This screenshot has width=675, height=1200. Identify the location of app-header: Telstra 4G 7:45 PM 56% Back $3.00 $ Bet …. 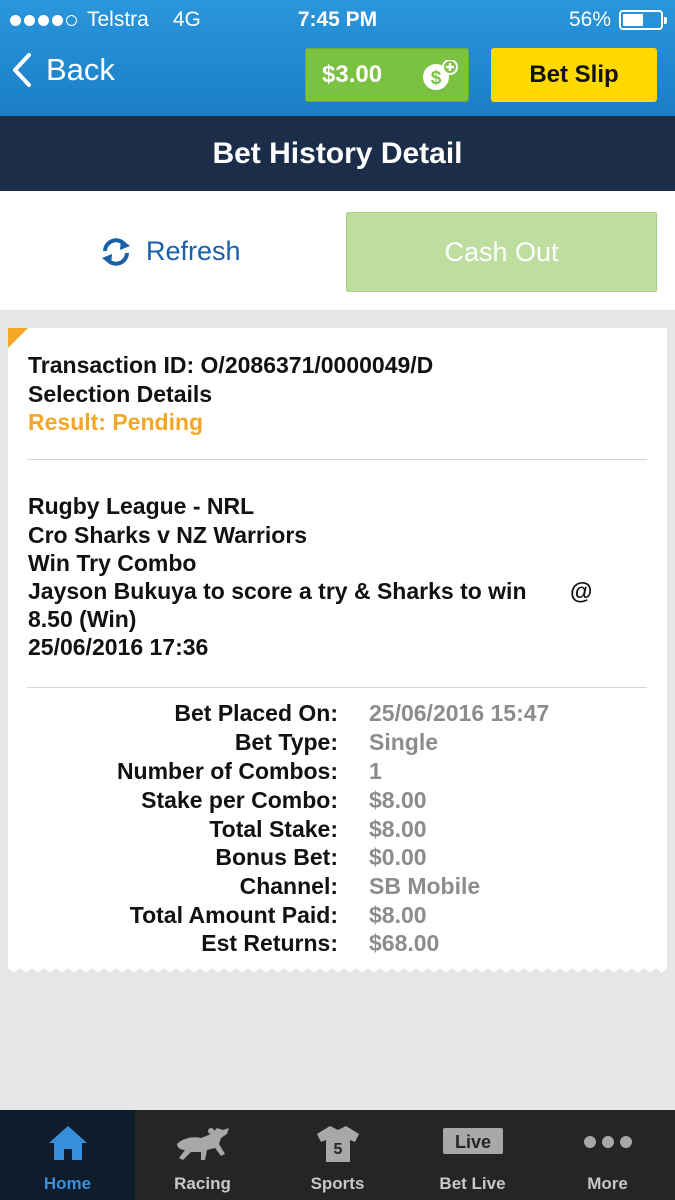
(337, 58).